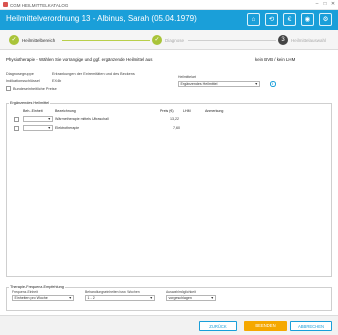 This screenshot has width=338, height=335. I want to click on heilmittelart-label: Heilmittelart, so click(187, 77).